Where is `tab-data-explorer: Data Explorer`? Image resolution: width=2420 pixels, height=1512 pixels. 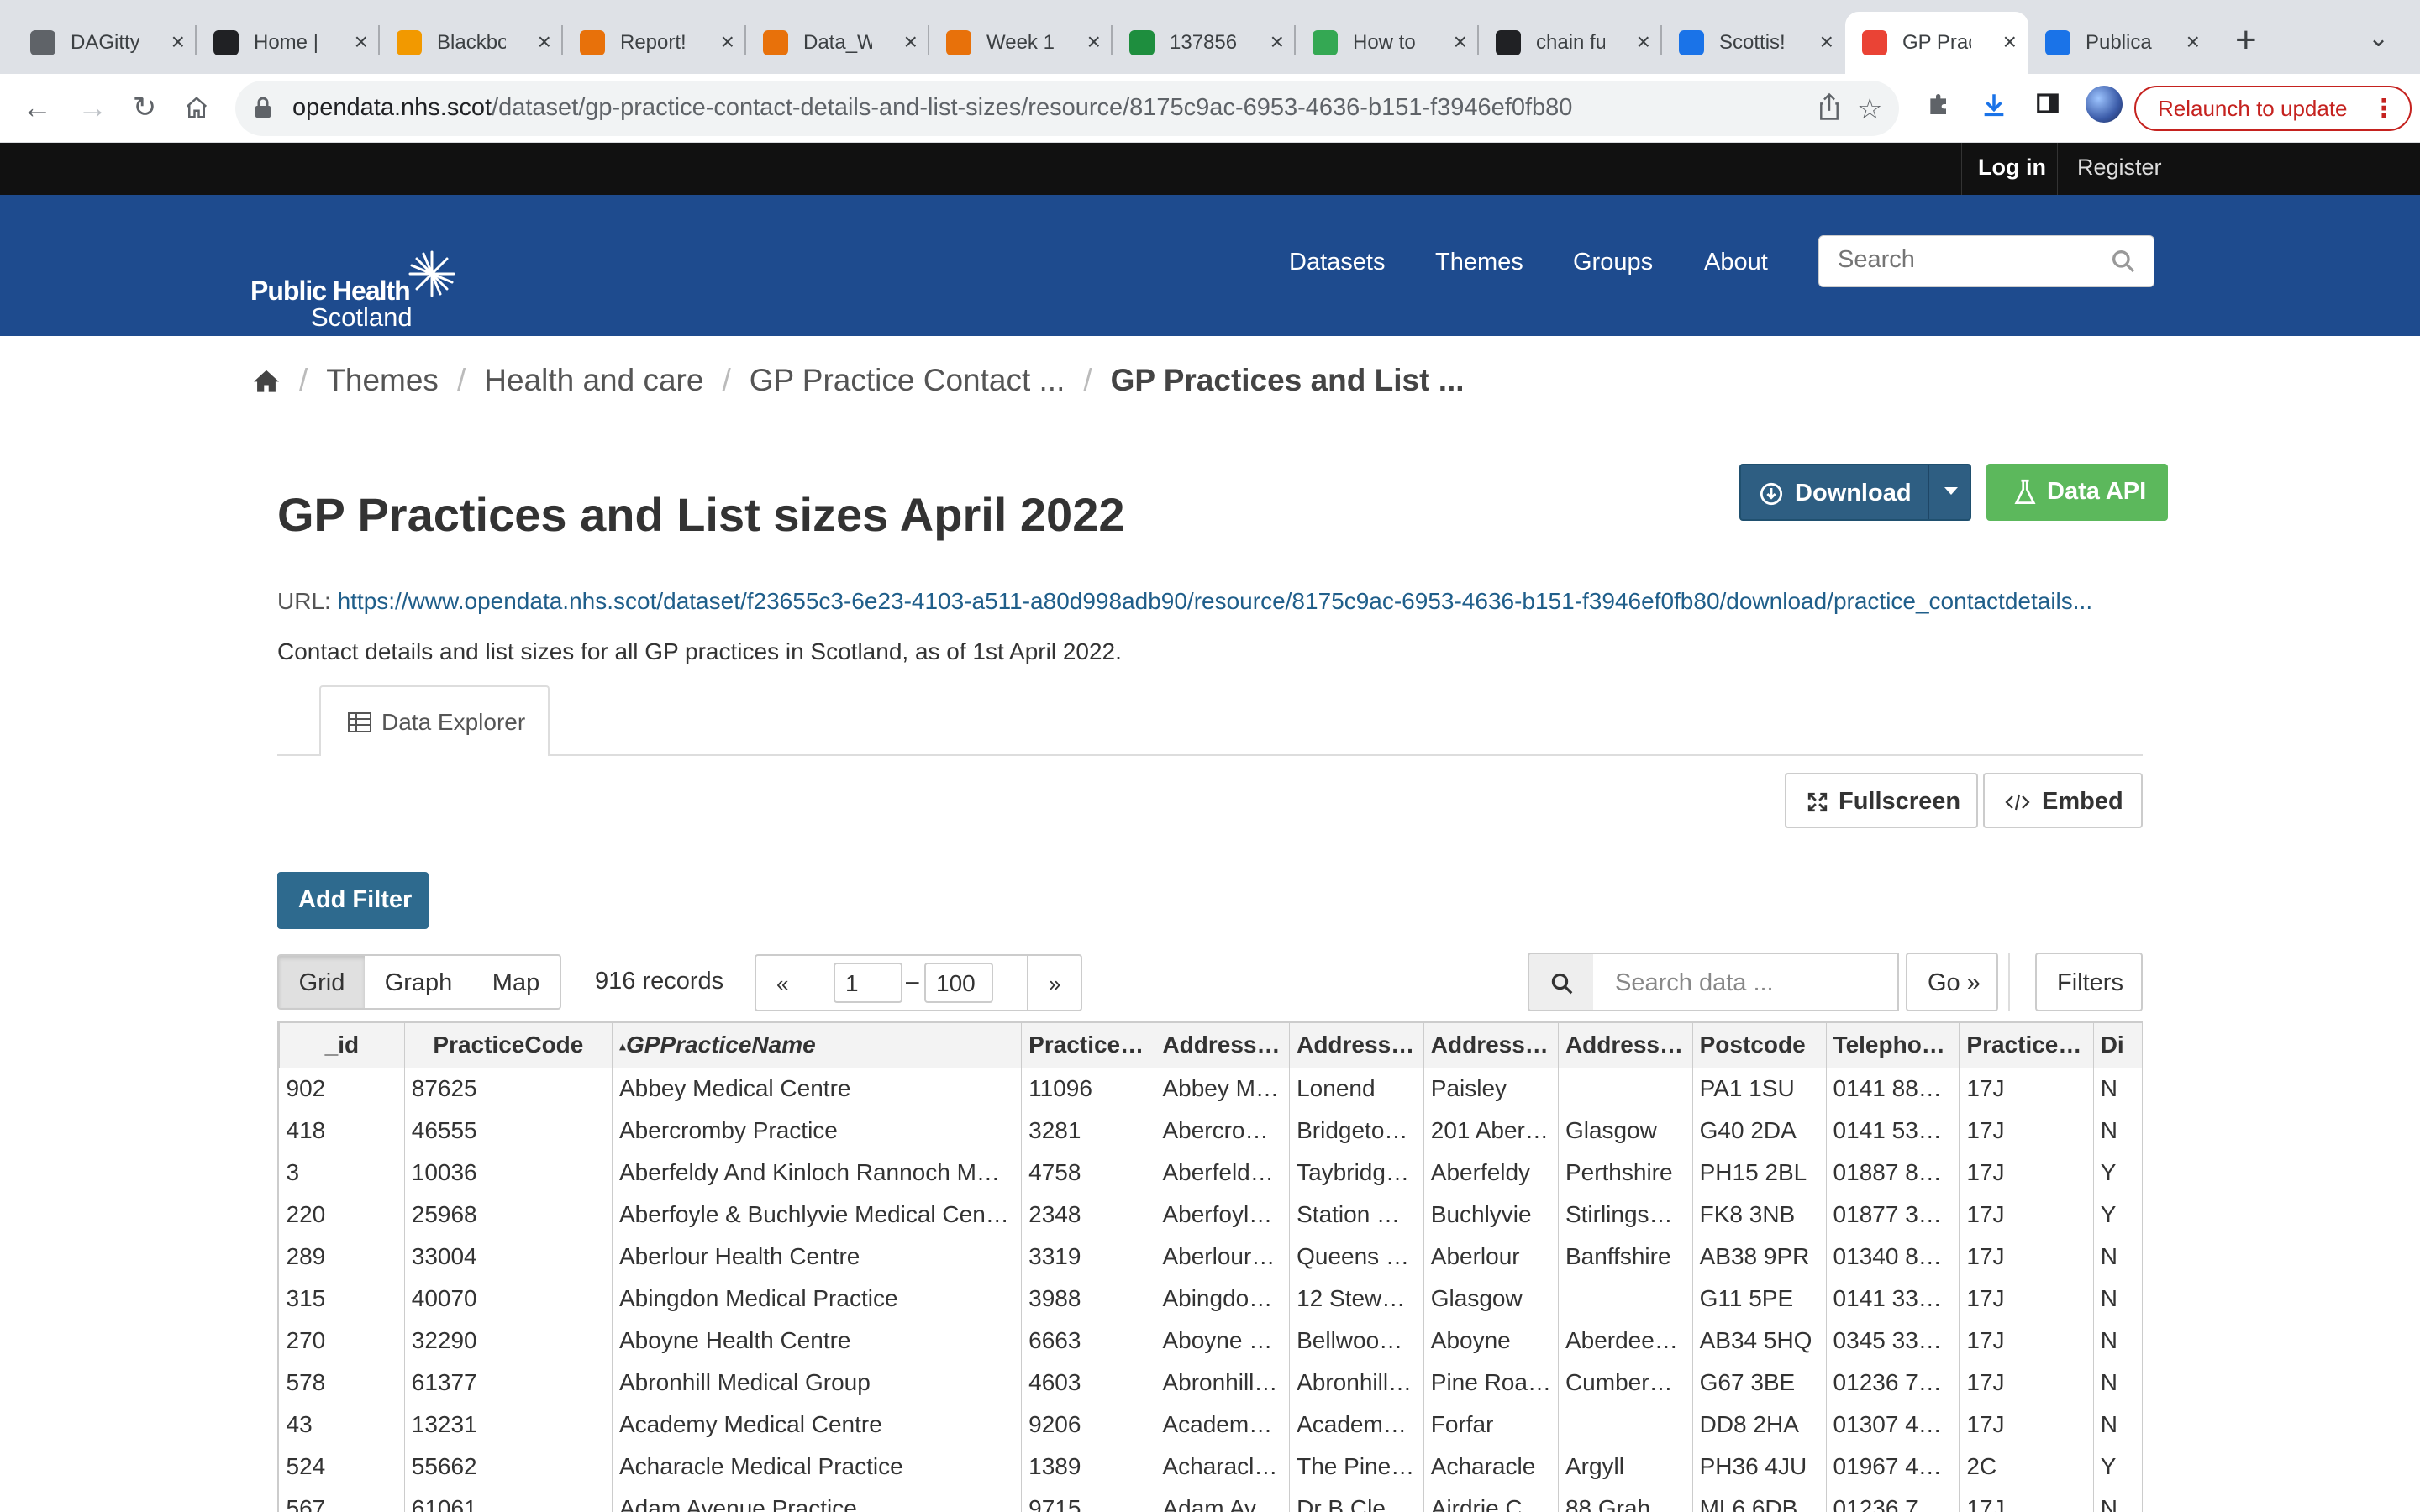
tab-data-explorer: Data Explorer is located at coordinates (435, 720).